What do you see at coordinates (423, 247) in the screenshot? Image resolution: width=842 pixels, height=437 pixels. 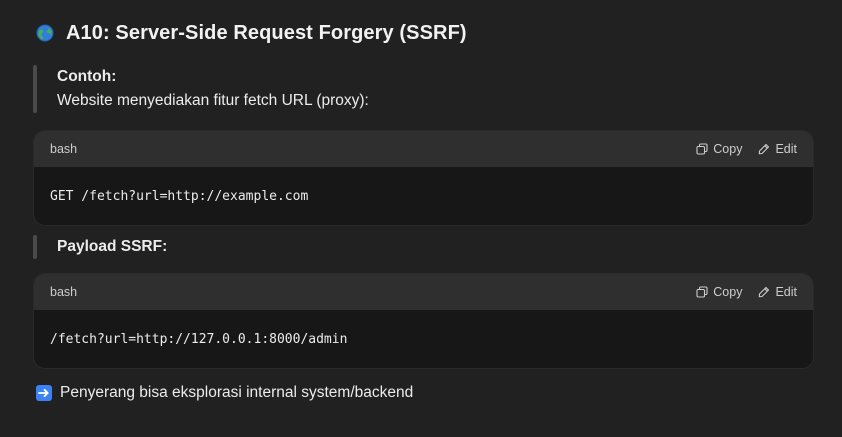 I see `payload-blockquote: Payload SSRF:` at bounding box center [423, 247].